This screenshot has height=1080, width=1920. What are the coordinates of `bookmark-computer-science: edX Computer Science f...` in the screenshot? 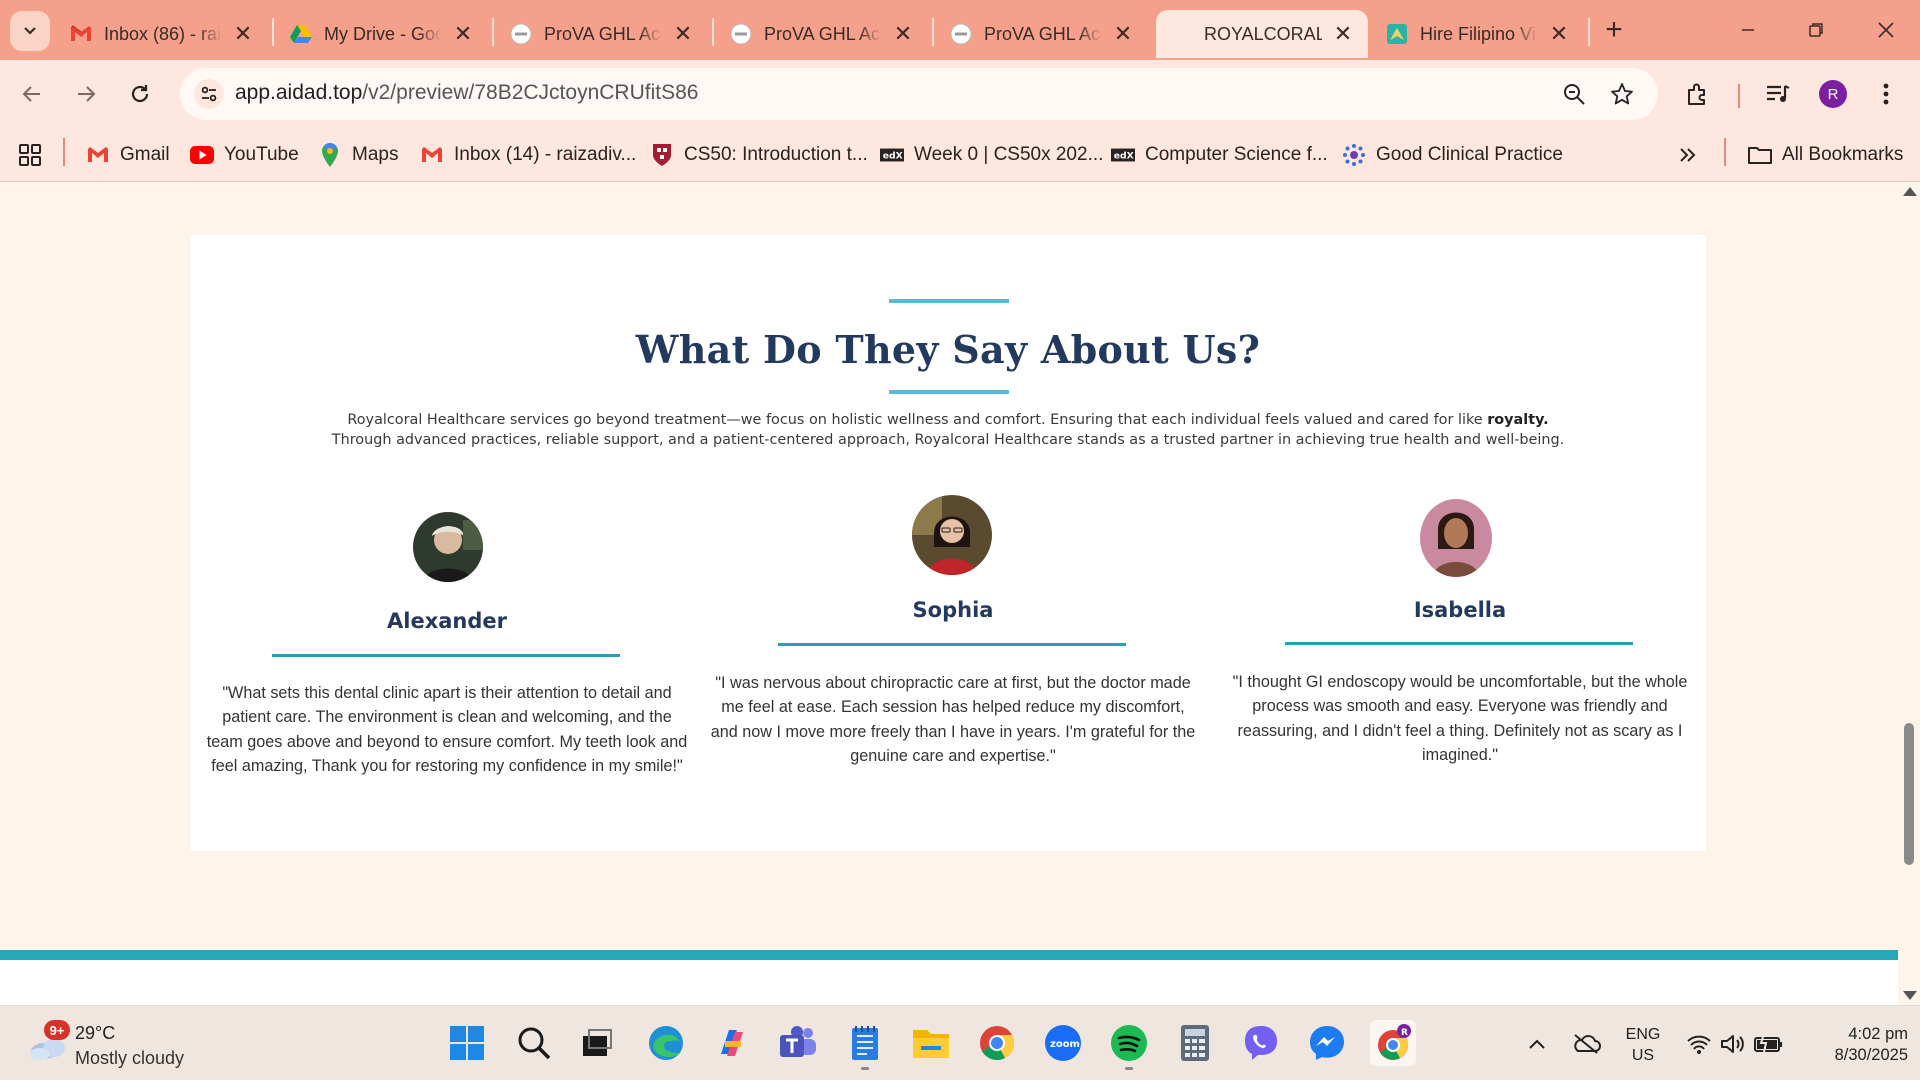 It's located at (1219, 155).